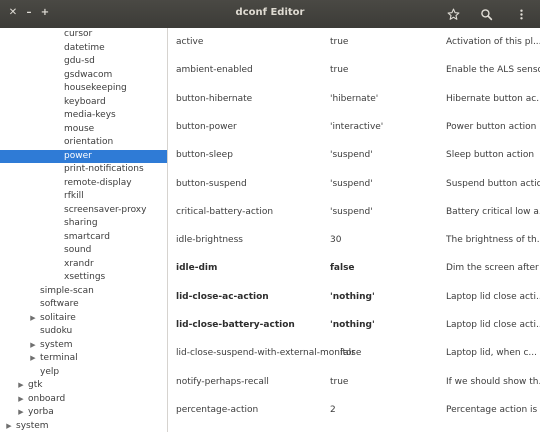 This screenshot has height=432, width=540. I want to click on tree-item-terminal: ▶ terminal, so click(83, 359).